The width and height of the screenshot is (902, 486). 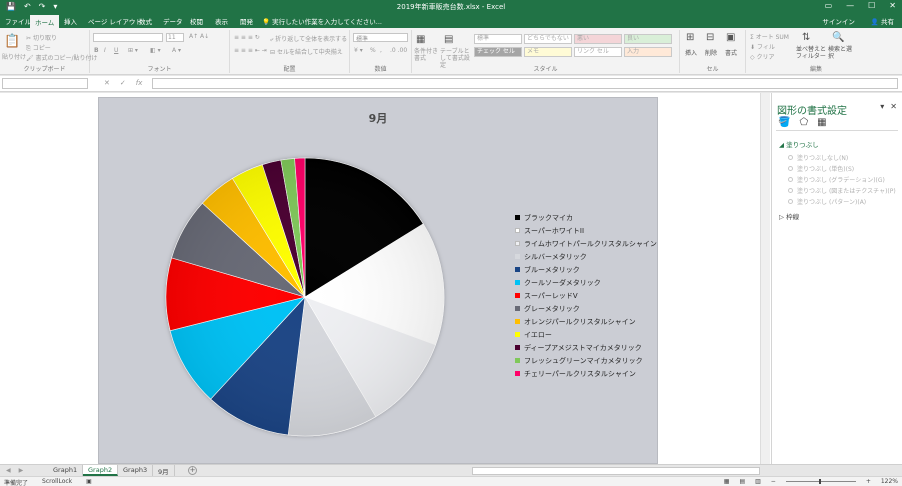 I want to click on vertical-scrollbar, so click(x=765, y=278).